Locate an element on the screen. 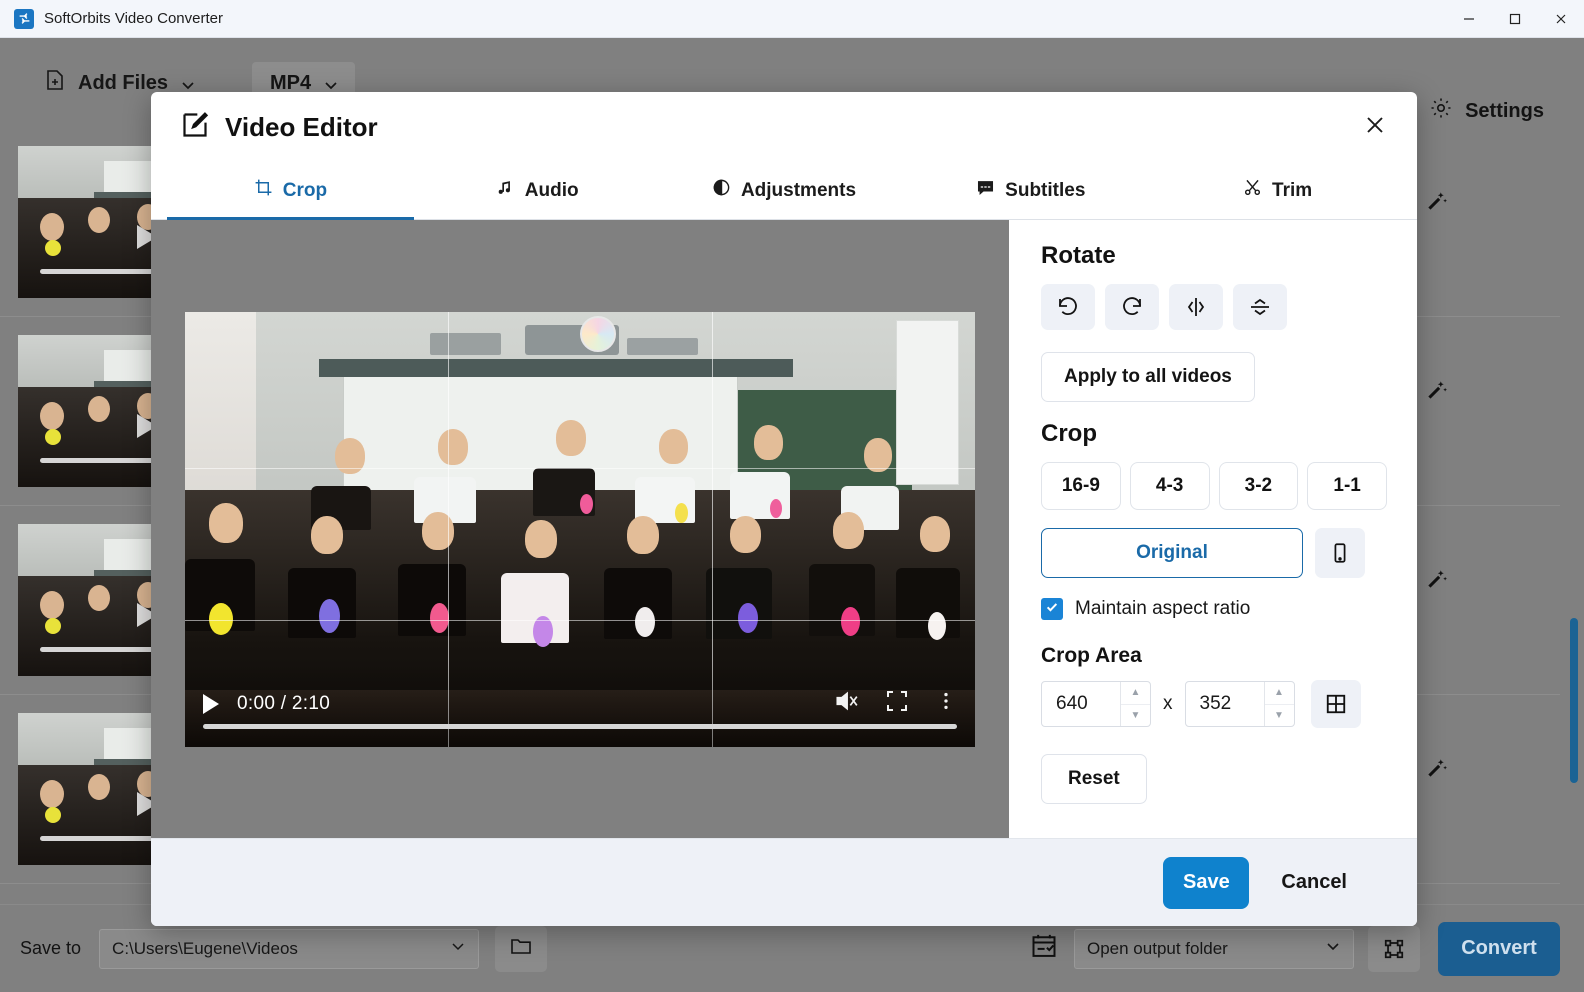  ratio-label: 3-2 is located at coordinates (1258, 485).